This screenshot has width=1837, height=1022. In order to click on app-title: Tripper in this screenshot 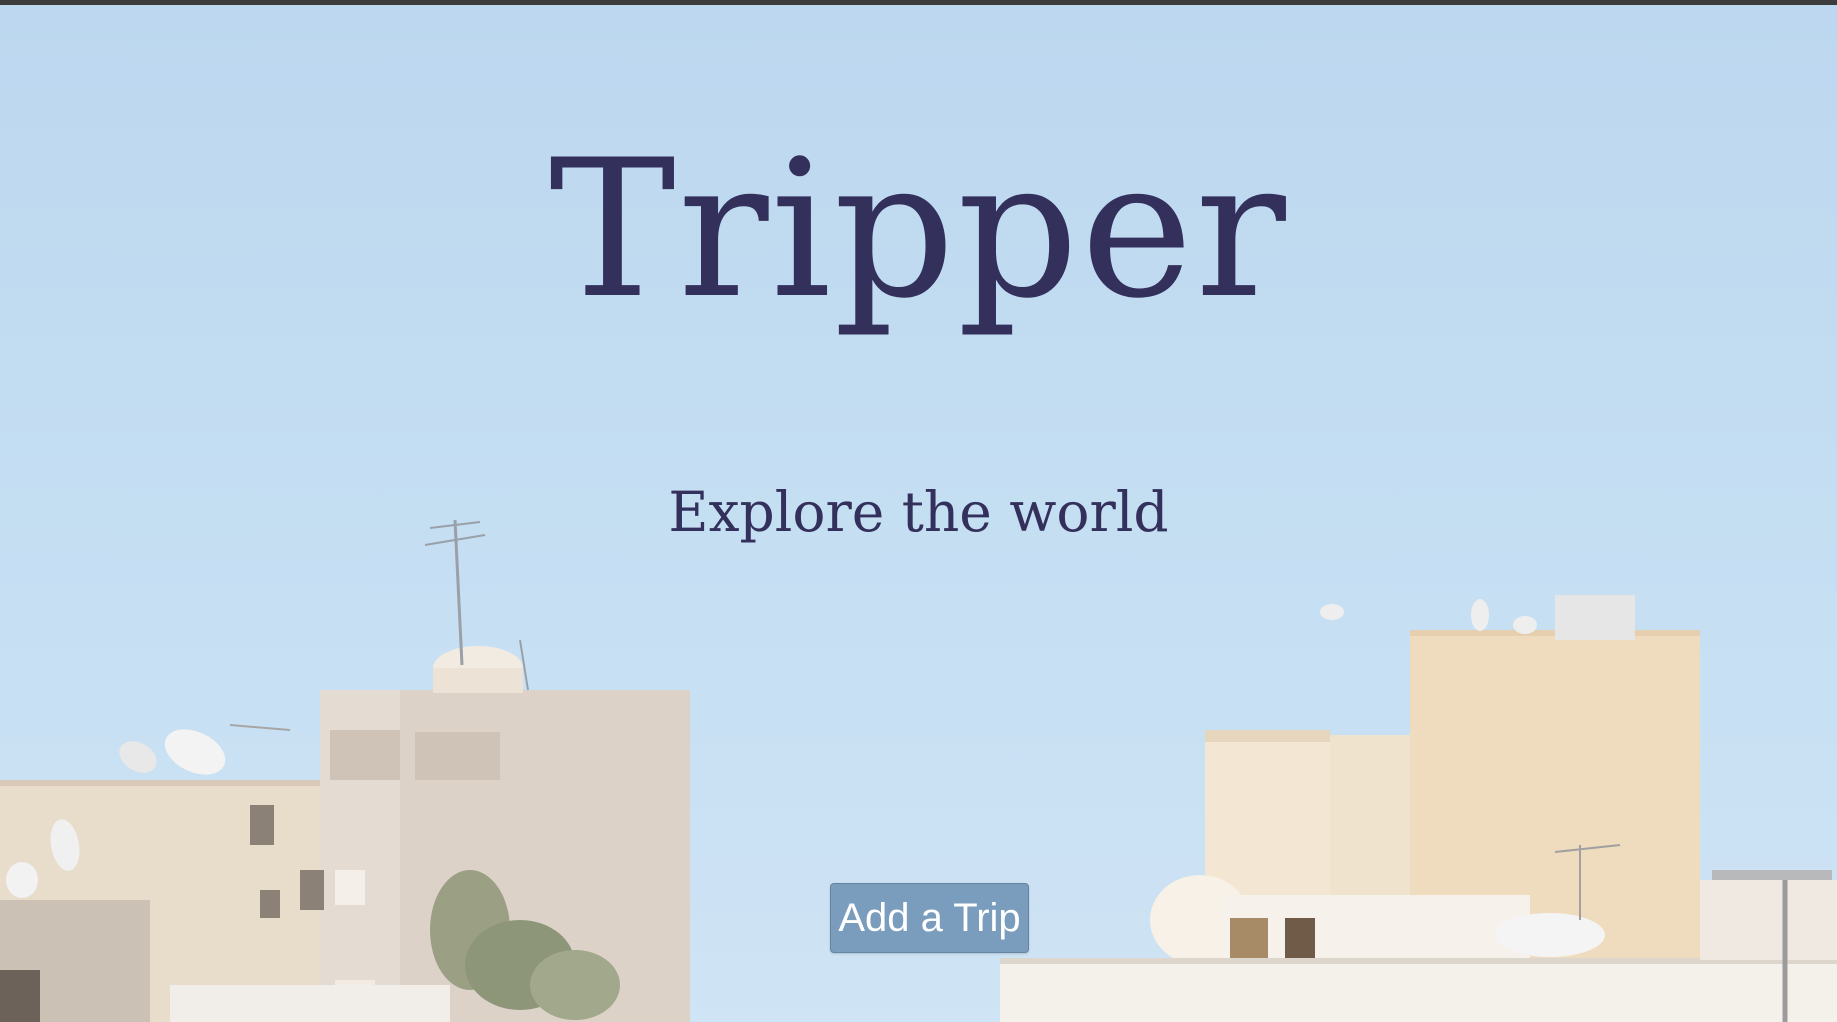, I will do `click(918, 229)`.